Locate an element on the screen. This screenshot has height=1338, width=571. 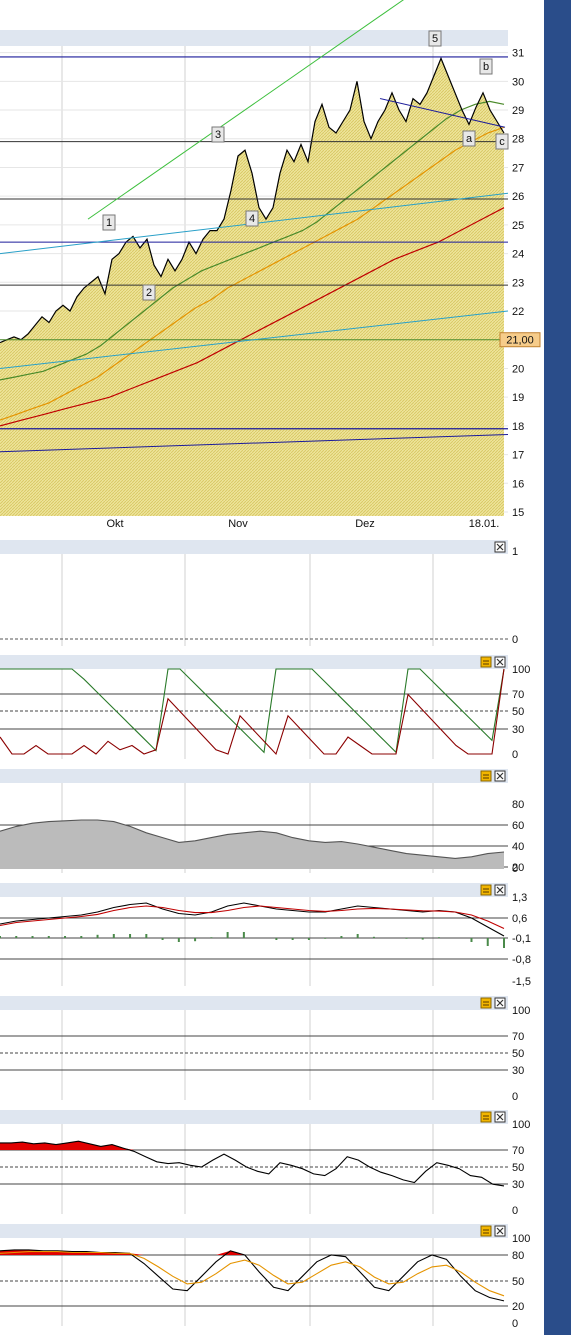
wave-label: 1 is located at coordinates (109, 223).